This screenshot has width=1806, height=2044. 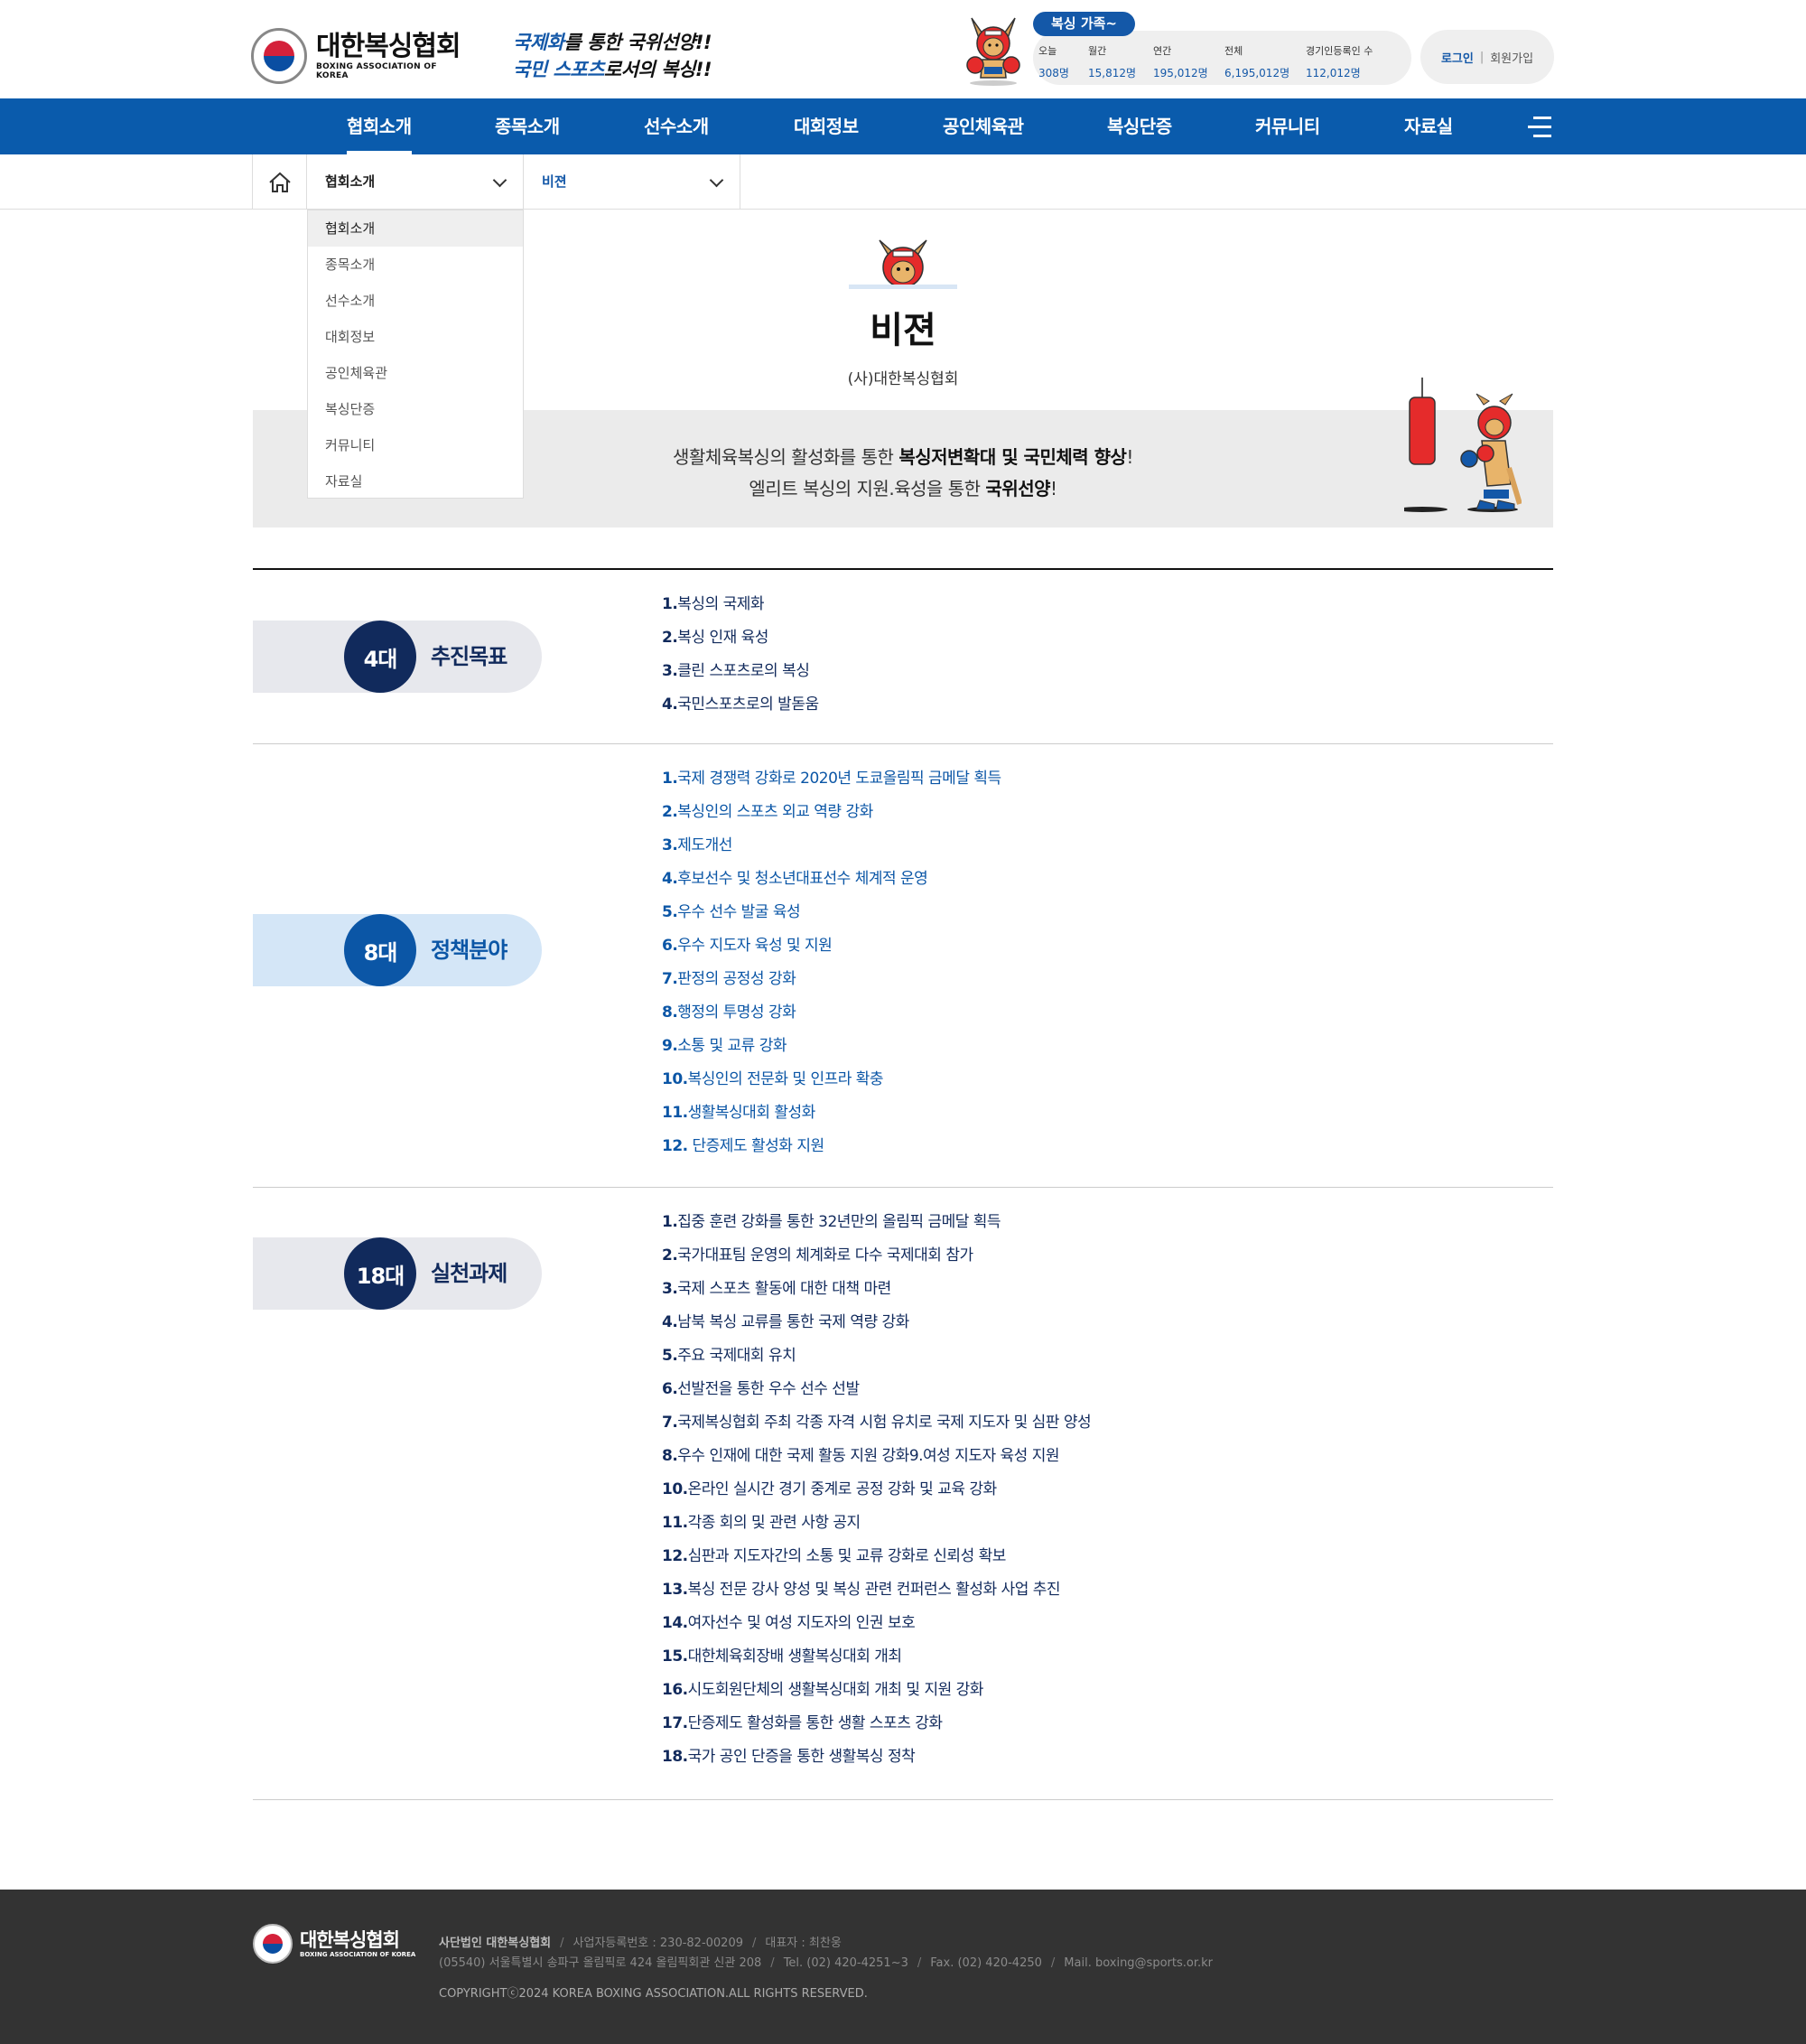 I want to click on dropdown-item: 자료실, so click(x=416, y=481).